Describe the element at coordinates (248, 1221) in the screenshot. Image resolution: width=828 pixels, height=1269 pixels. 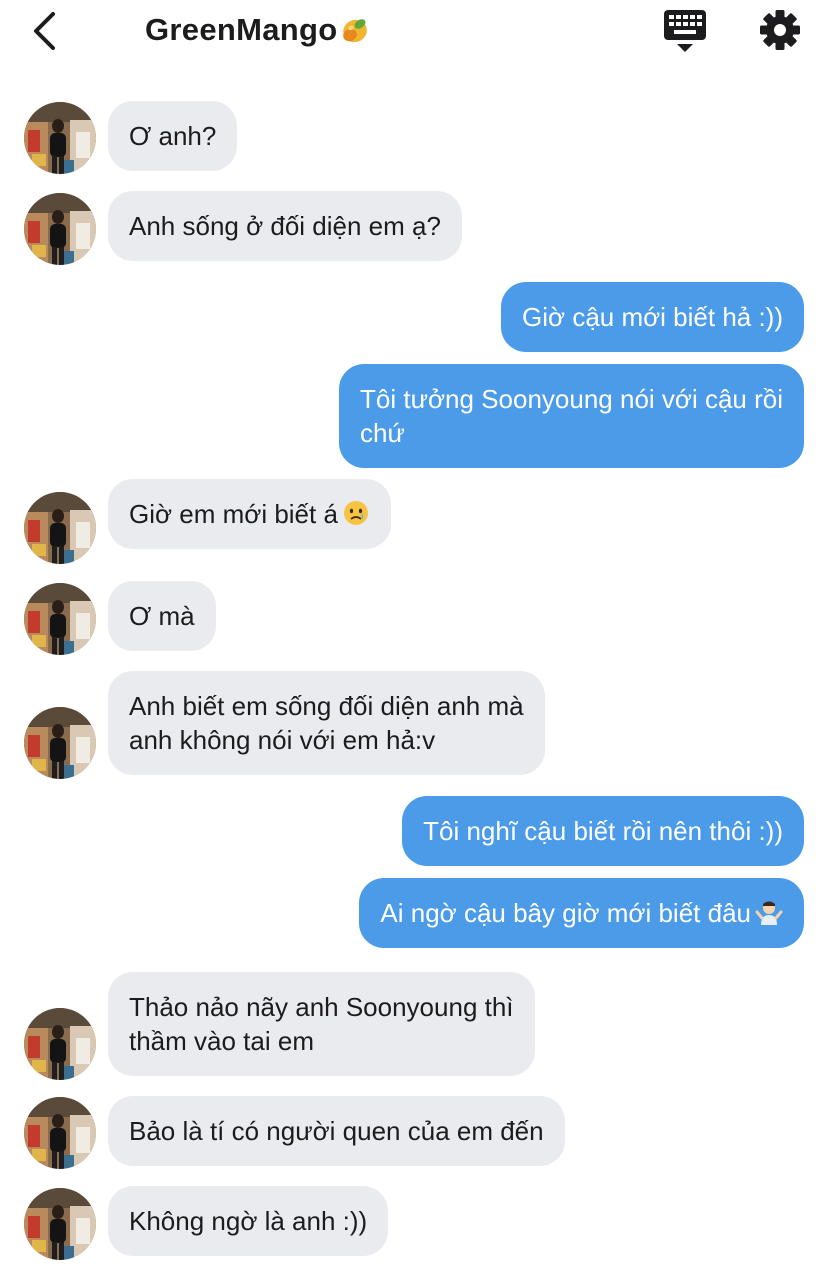
I see `incoming-message: Không ngờ là anh :))` at that location.